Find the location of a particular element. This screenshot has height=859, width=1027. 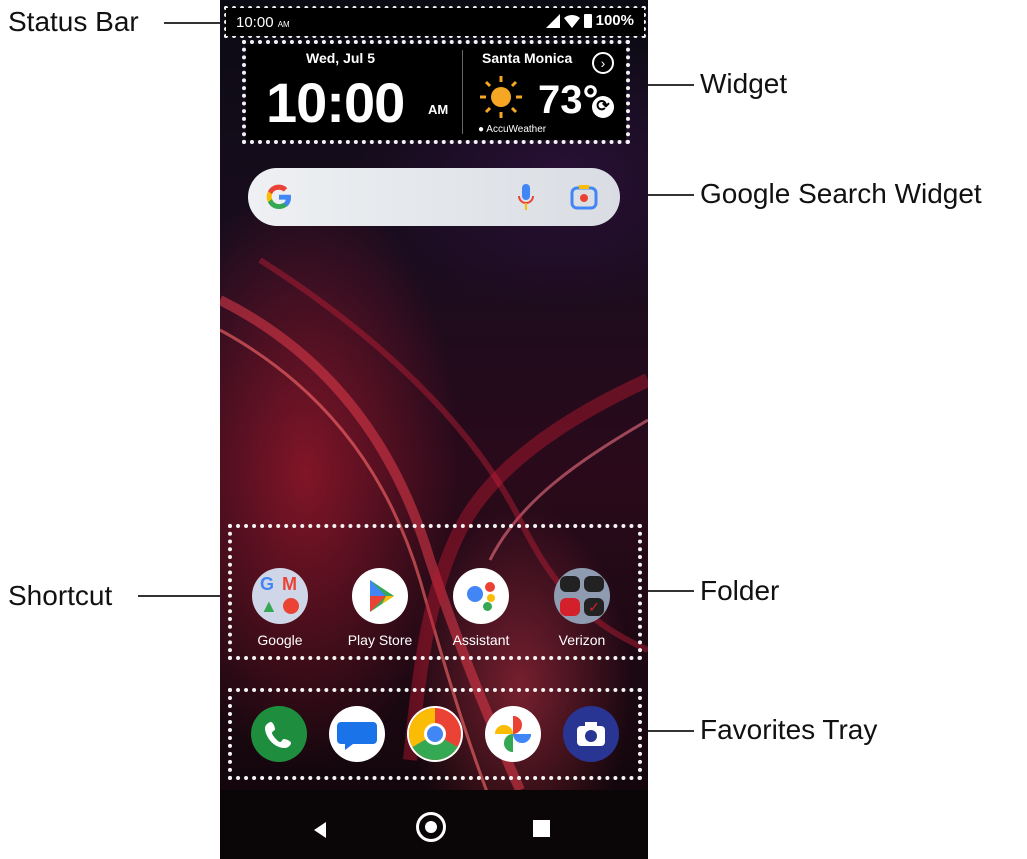

photos-app is located at coordinates (513, 734).